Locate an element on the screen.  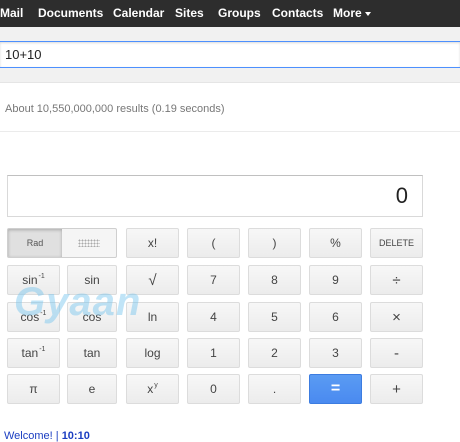
power-label: x is located at coordinates (150, 389).